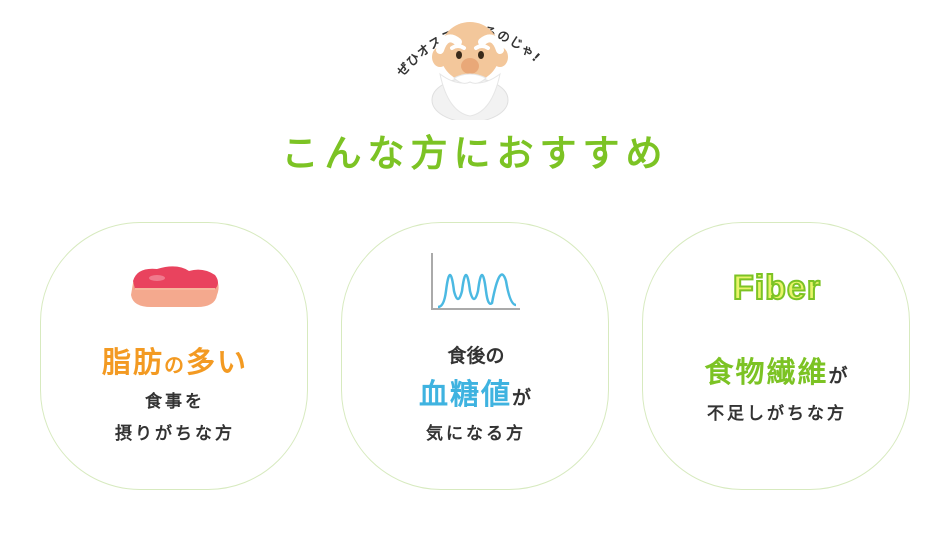 This screenshot has width=950, height=543. What do you see at coordinates (465, 394) in the screenshot?
I see `card2-highlight: 血糖値` at bounding box center [465, 394].